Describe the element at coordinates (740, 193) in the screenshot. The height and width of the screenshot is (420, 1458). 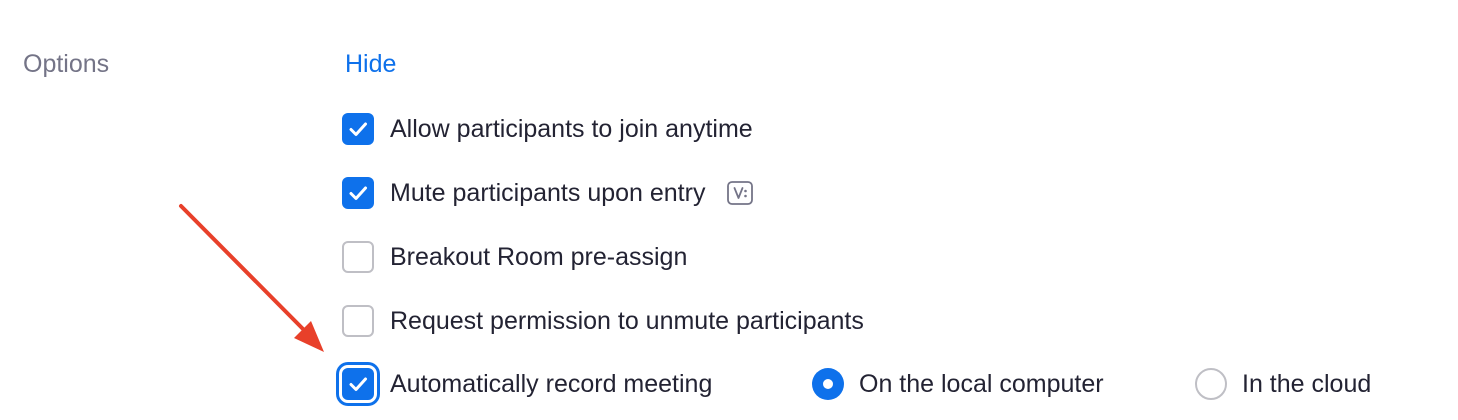
I see `video-tutorial-icon` at that location.